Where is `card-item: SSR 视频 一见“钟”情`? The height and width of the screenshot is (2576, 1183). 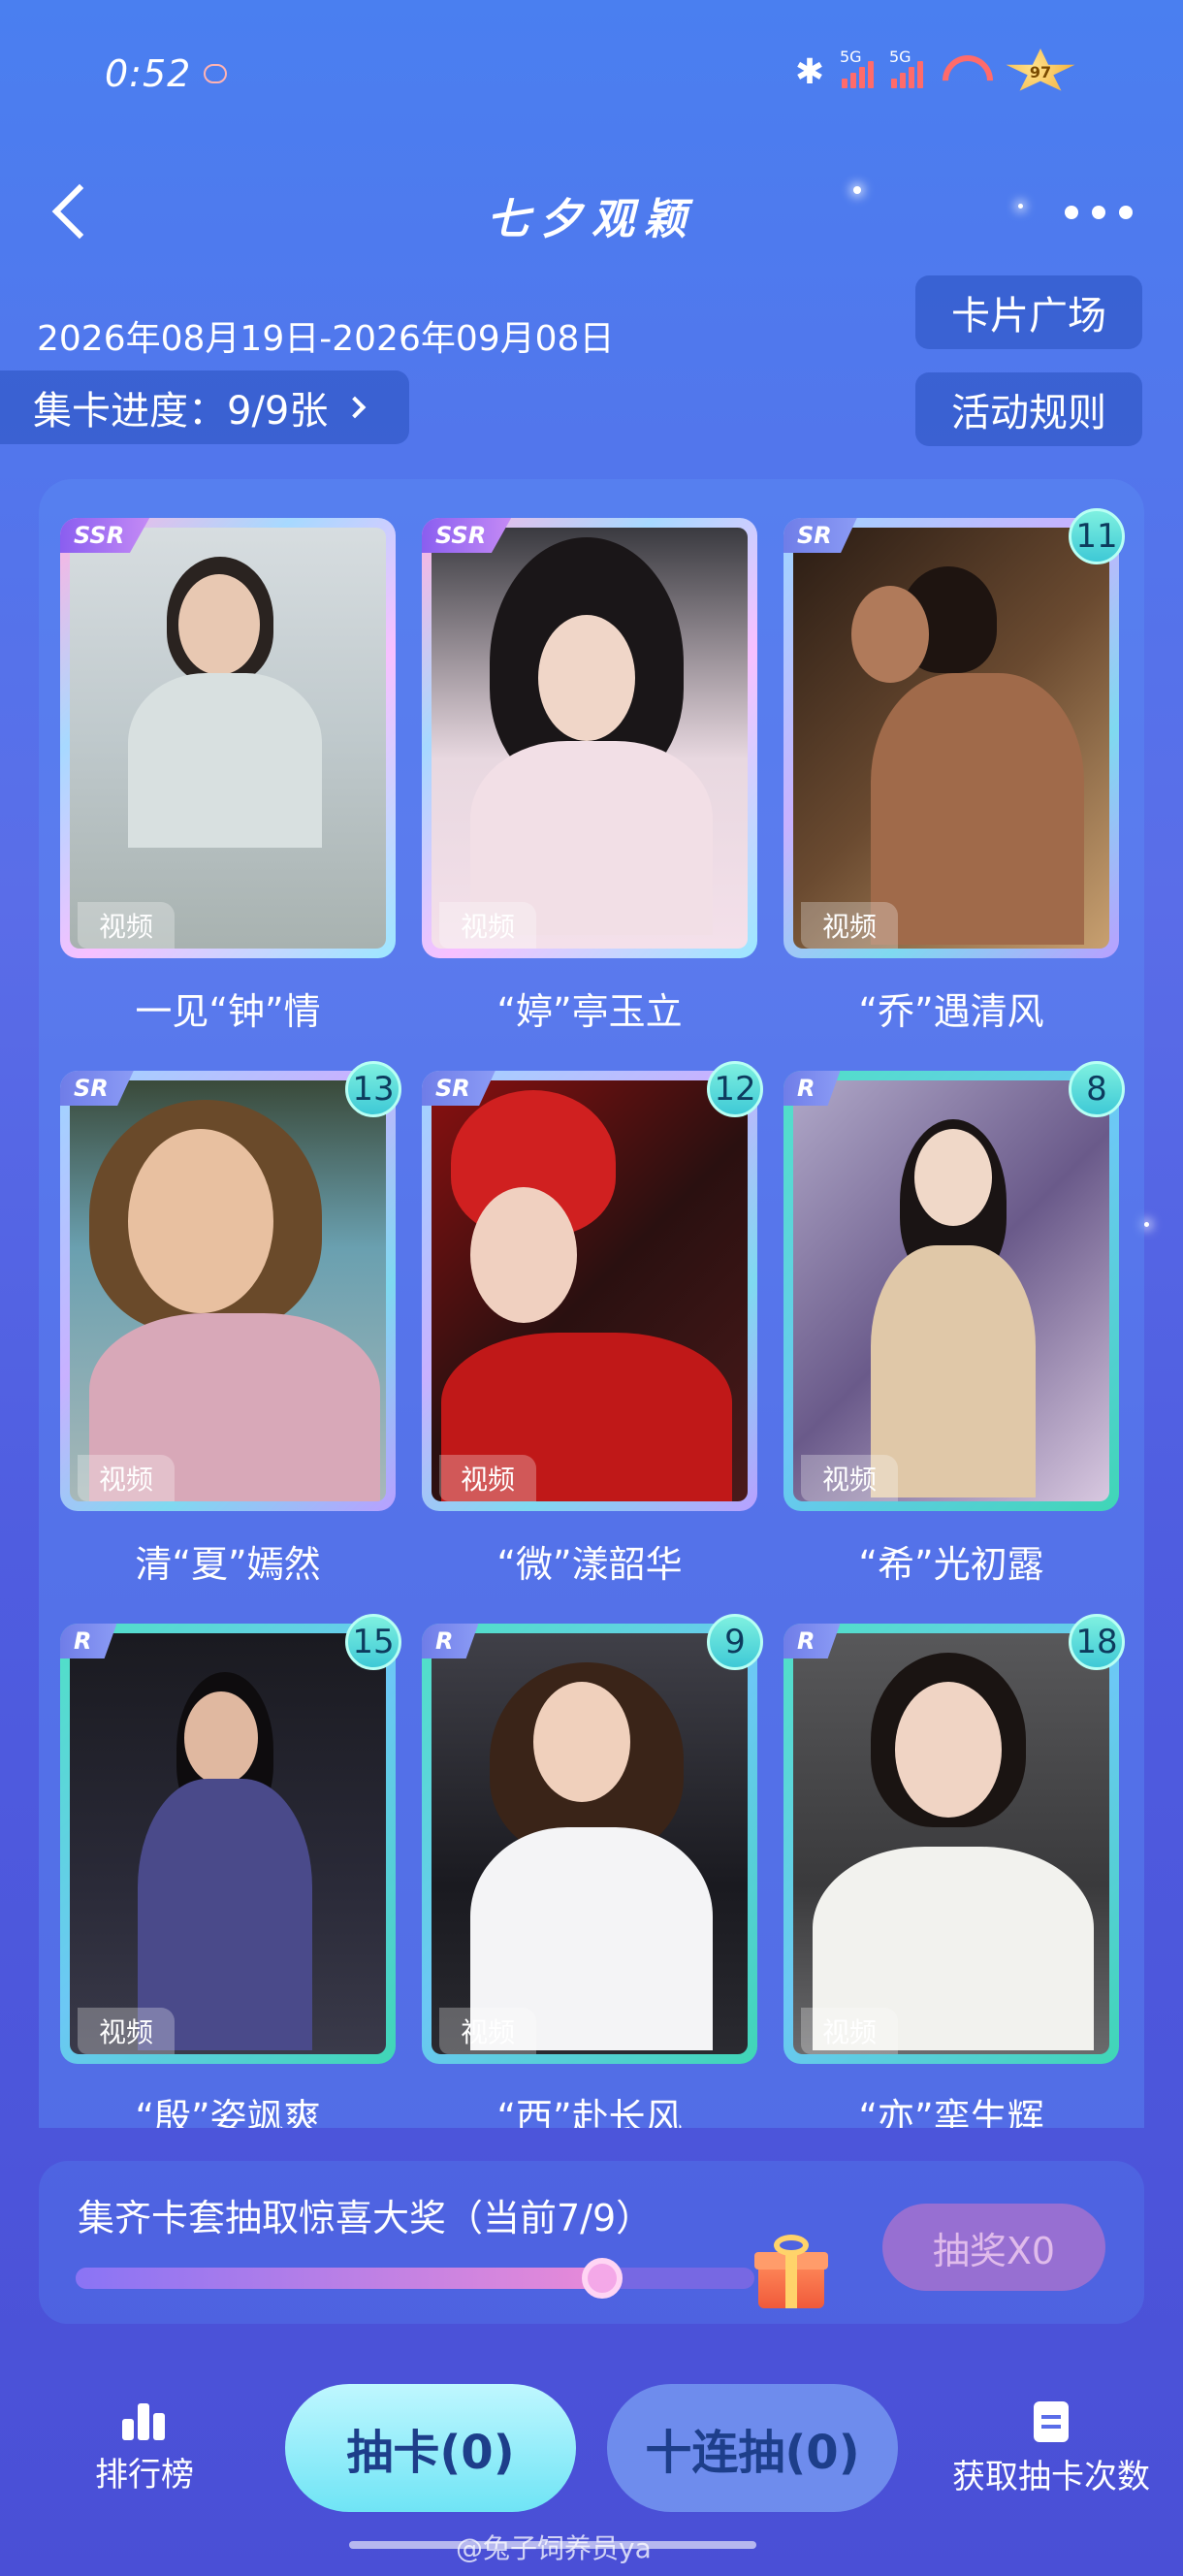 card-item: SSR 视频 一见“钟”情 is located at coordinates (228, 794).